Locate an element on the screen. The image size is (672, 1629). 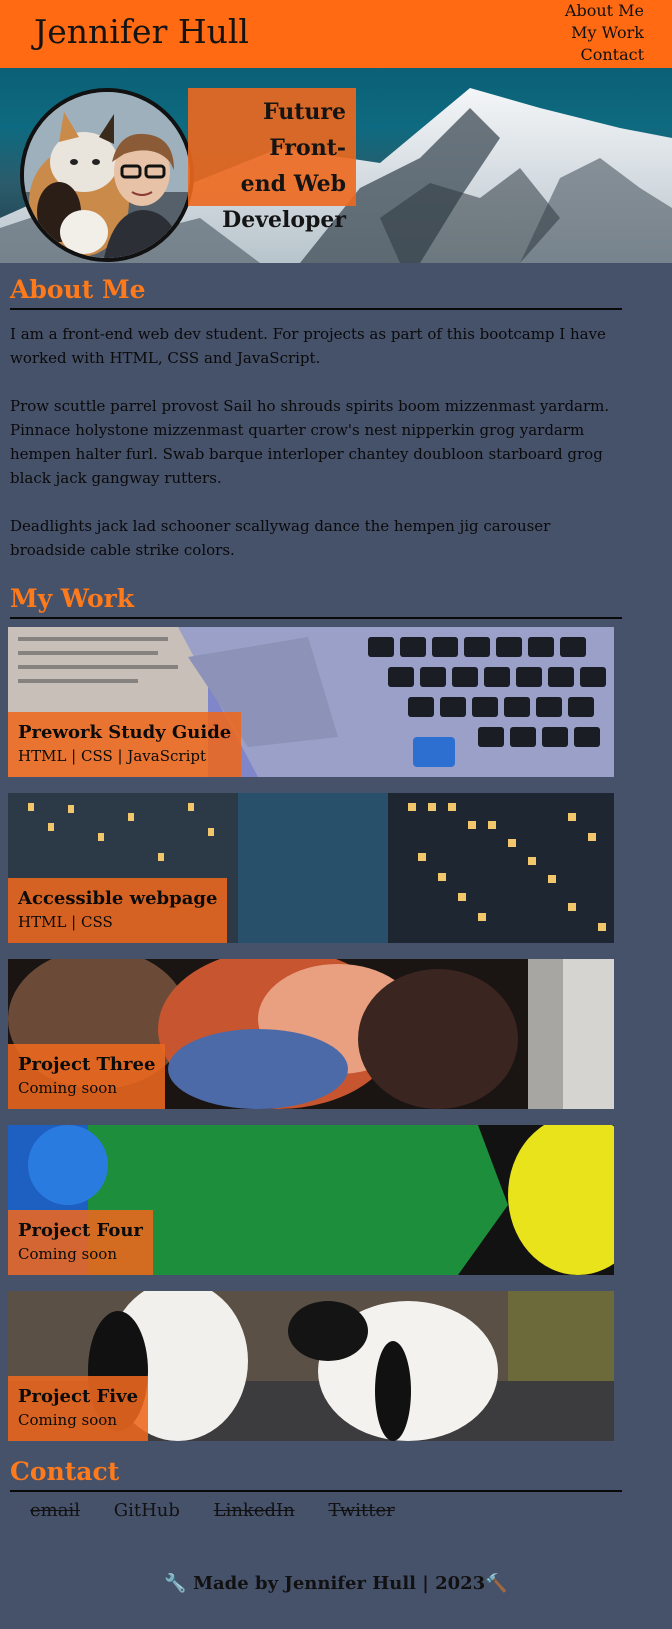
work-heading: My Work is located at coordinates (72, 598).